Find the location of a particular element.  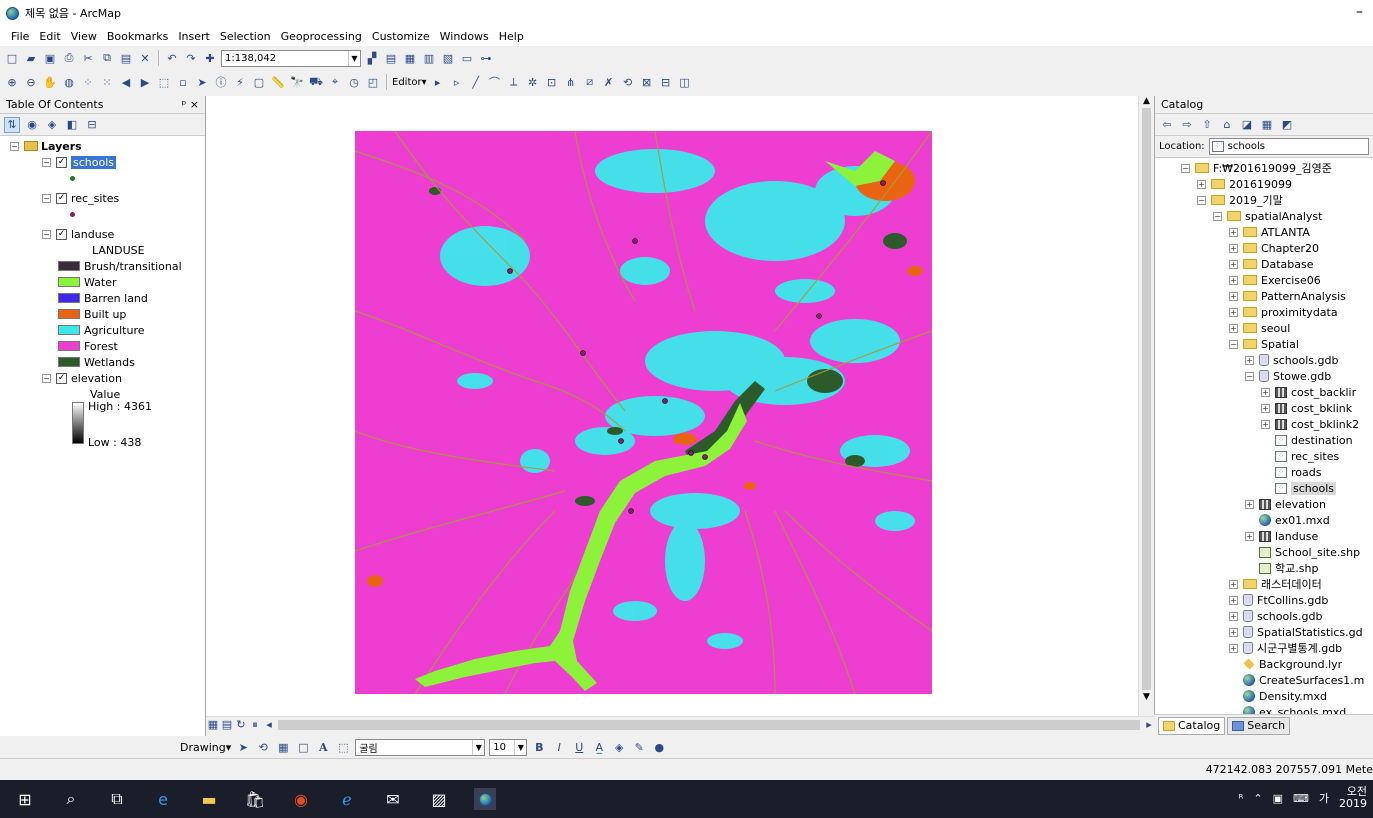

input-language: 가 is located at coordinates (1324, 798).